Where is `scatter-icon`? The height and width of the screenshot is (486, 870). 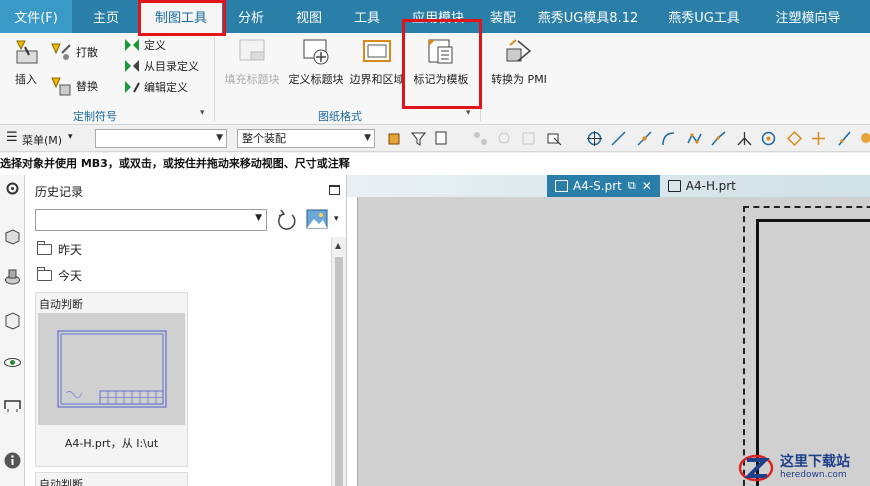
scatter-icon is located at coordinates (61, 52).